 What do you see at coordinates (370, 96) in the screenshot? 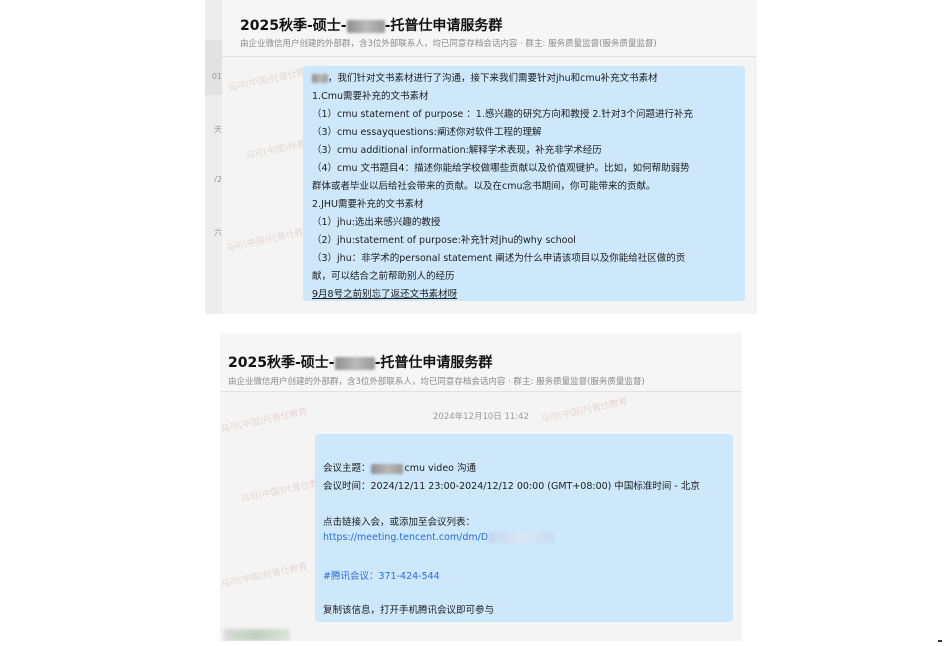
I see `message-line: 1.Cmu需要补充的文书素材` at bounding box center [370, 96].